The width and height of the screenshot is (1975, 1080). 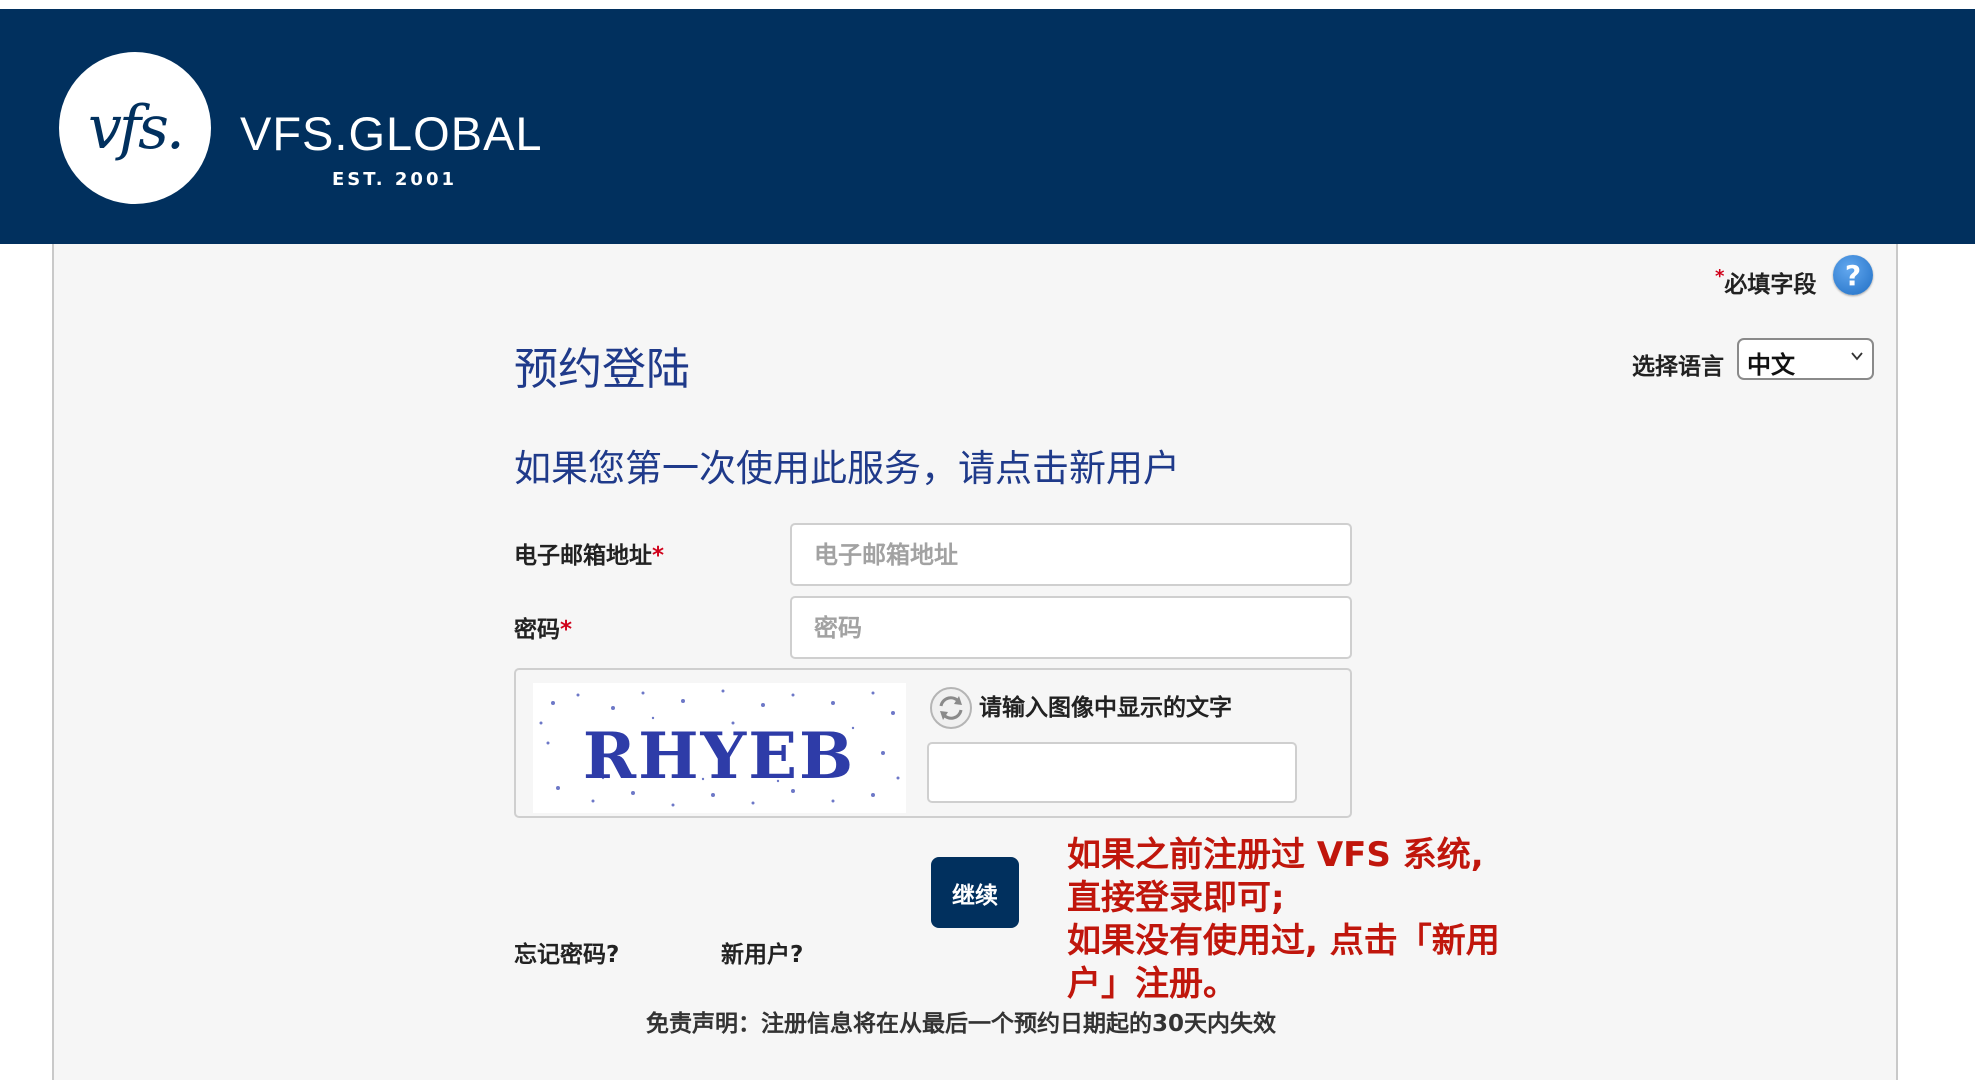 I want to click on password-input, so click(x=1071, y=627).